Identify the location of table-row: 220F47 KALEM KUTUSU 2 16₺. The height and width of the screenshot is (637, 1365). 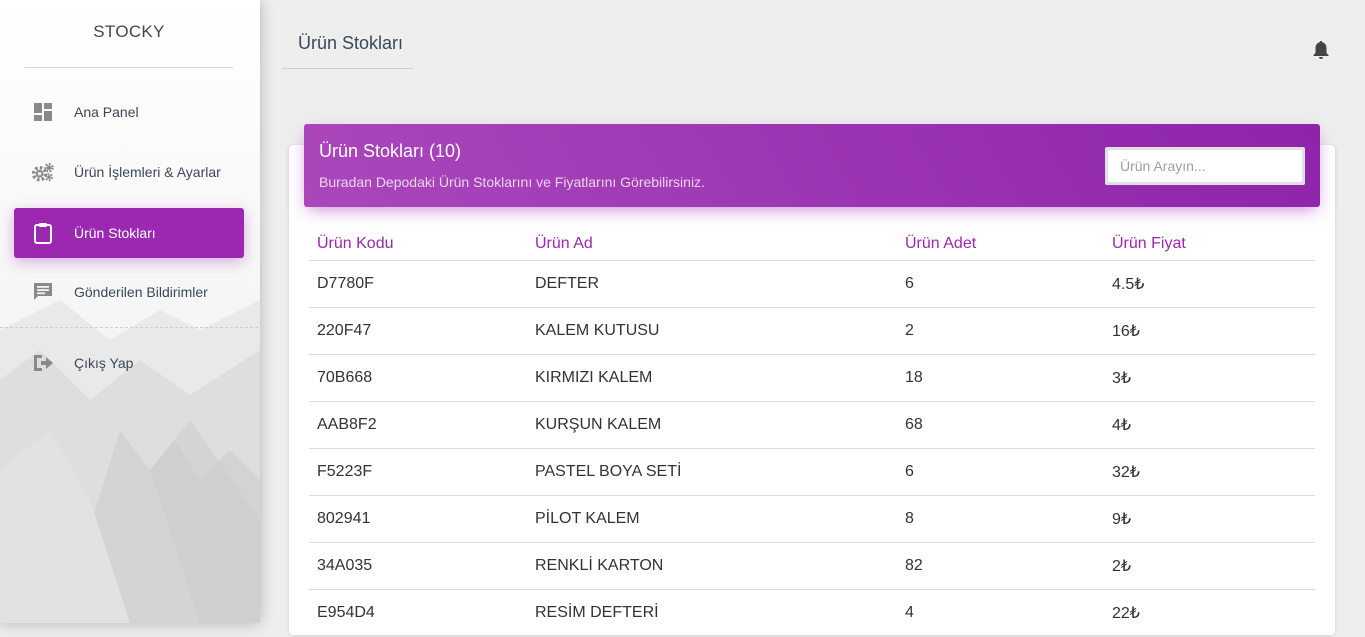
(812, 331).